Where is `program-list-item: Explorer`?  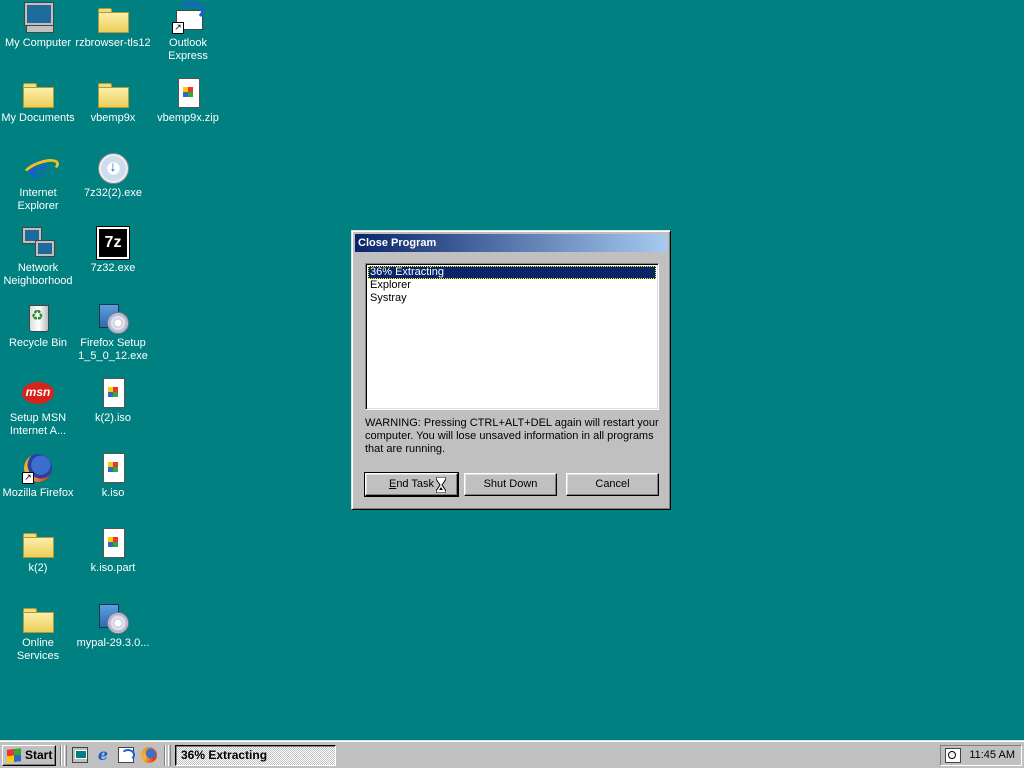
program-list-item: Explorer is located at coordinates (512, 285).